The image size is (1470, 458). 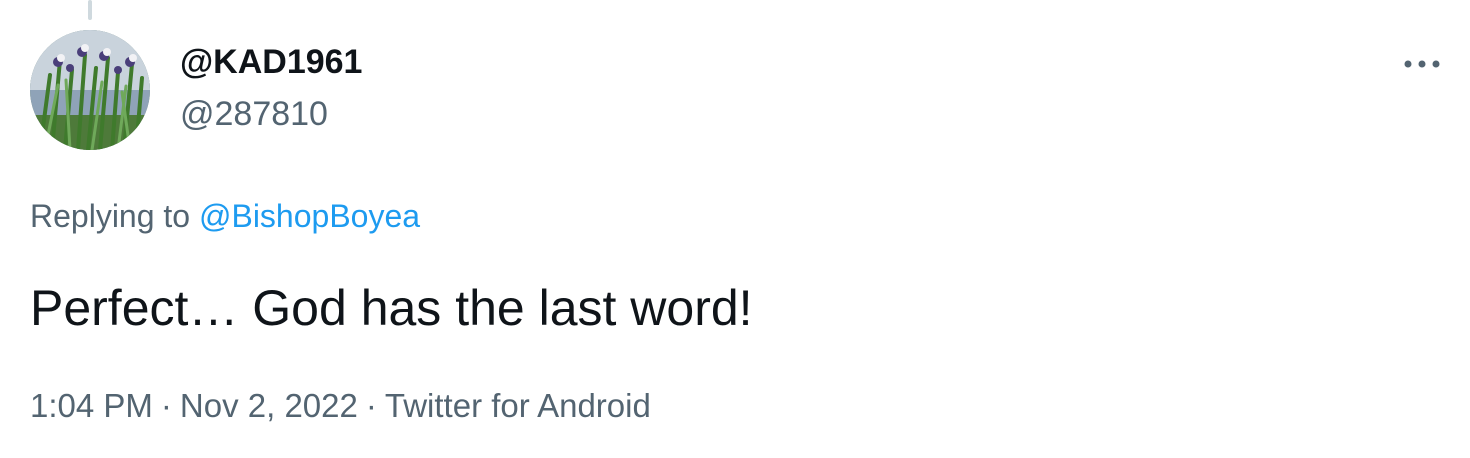 I want to click on more-options-button, so click(x=1422, y=64).